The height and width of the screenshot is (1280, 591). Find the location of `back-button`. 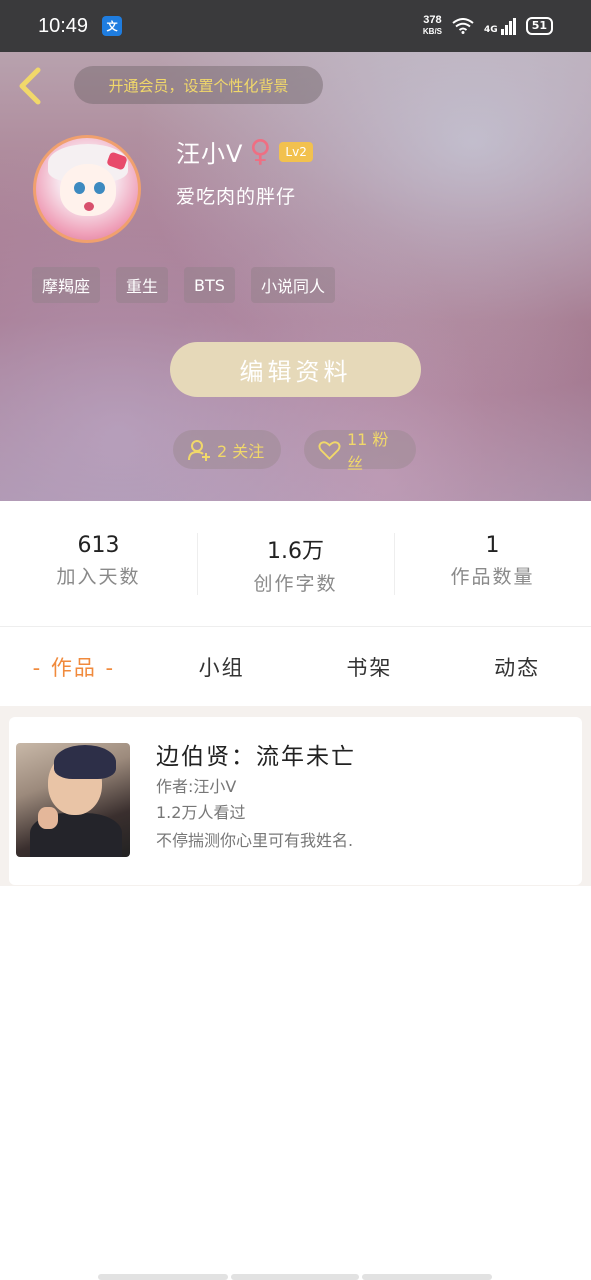

back-button is located at coordinates (31, 86).